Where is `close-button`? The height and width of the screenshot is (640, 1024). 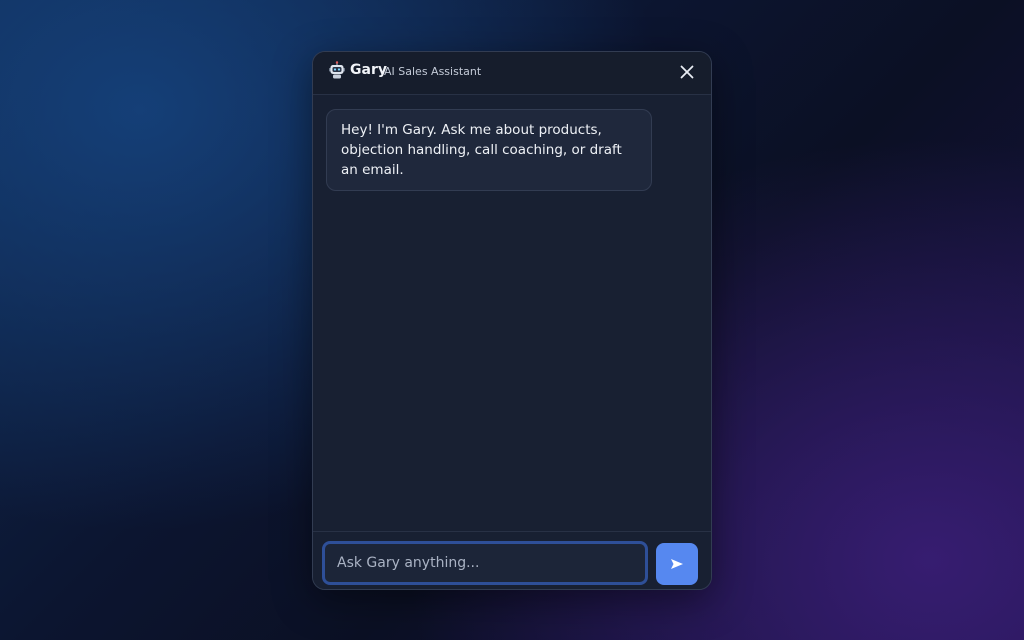
close-button is located at coordinates (687, 72).